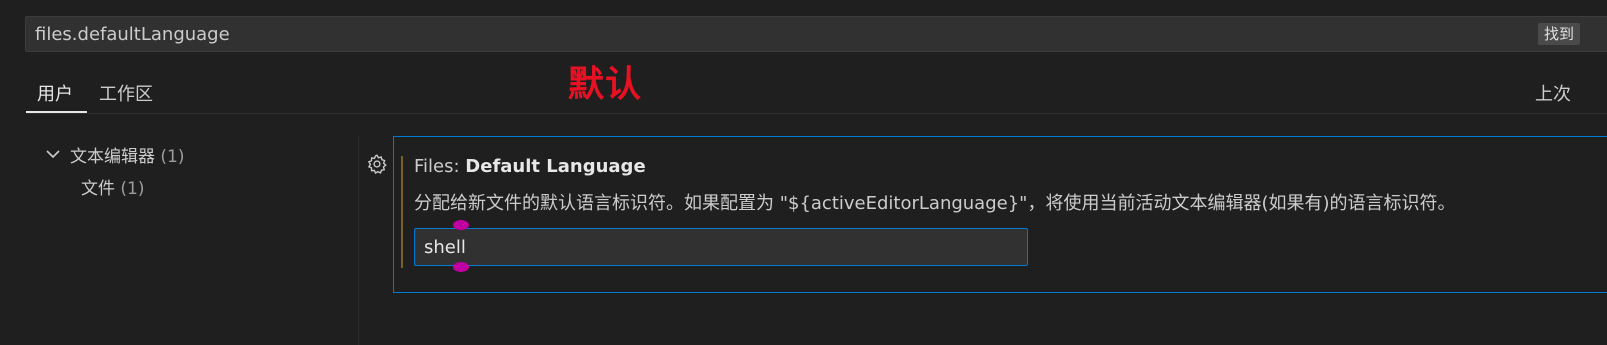  I want to click on setting-category: Files:, so click(440, 166).